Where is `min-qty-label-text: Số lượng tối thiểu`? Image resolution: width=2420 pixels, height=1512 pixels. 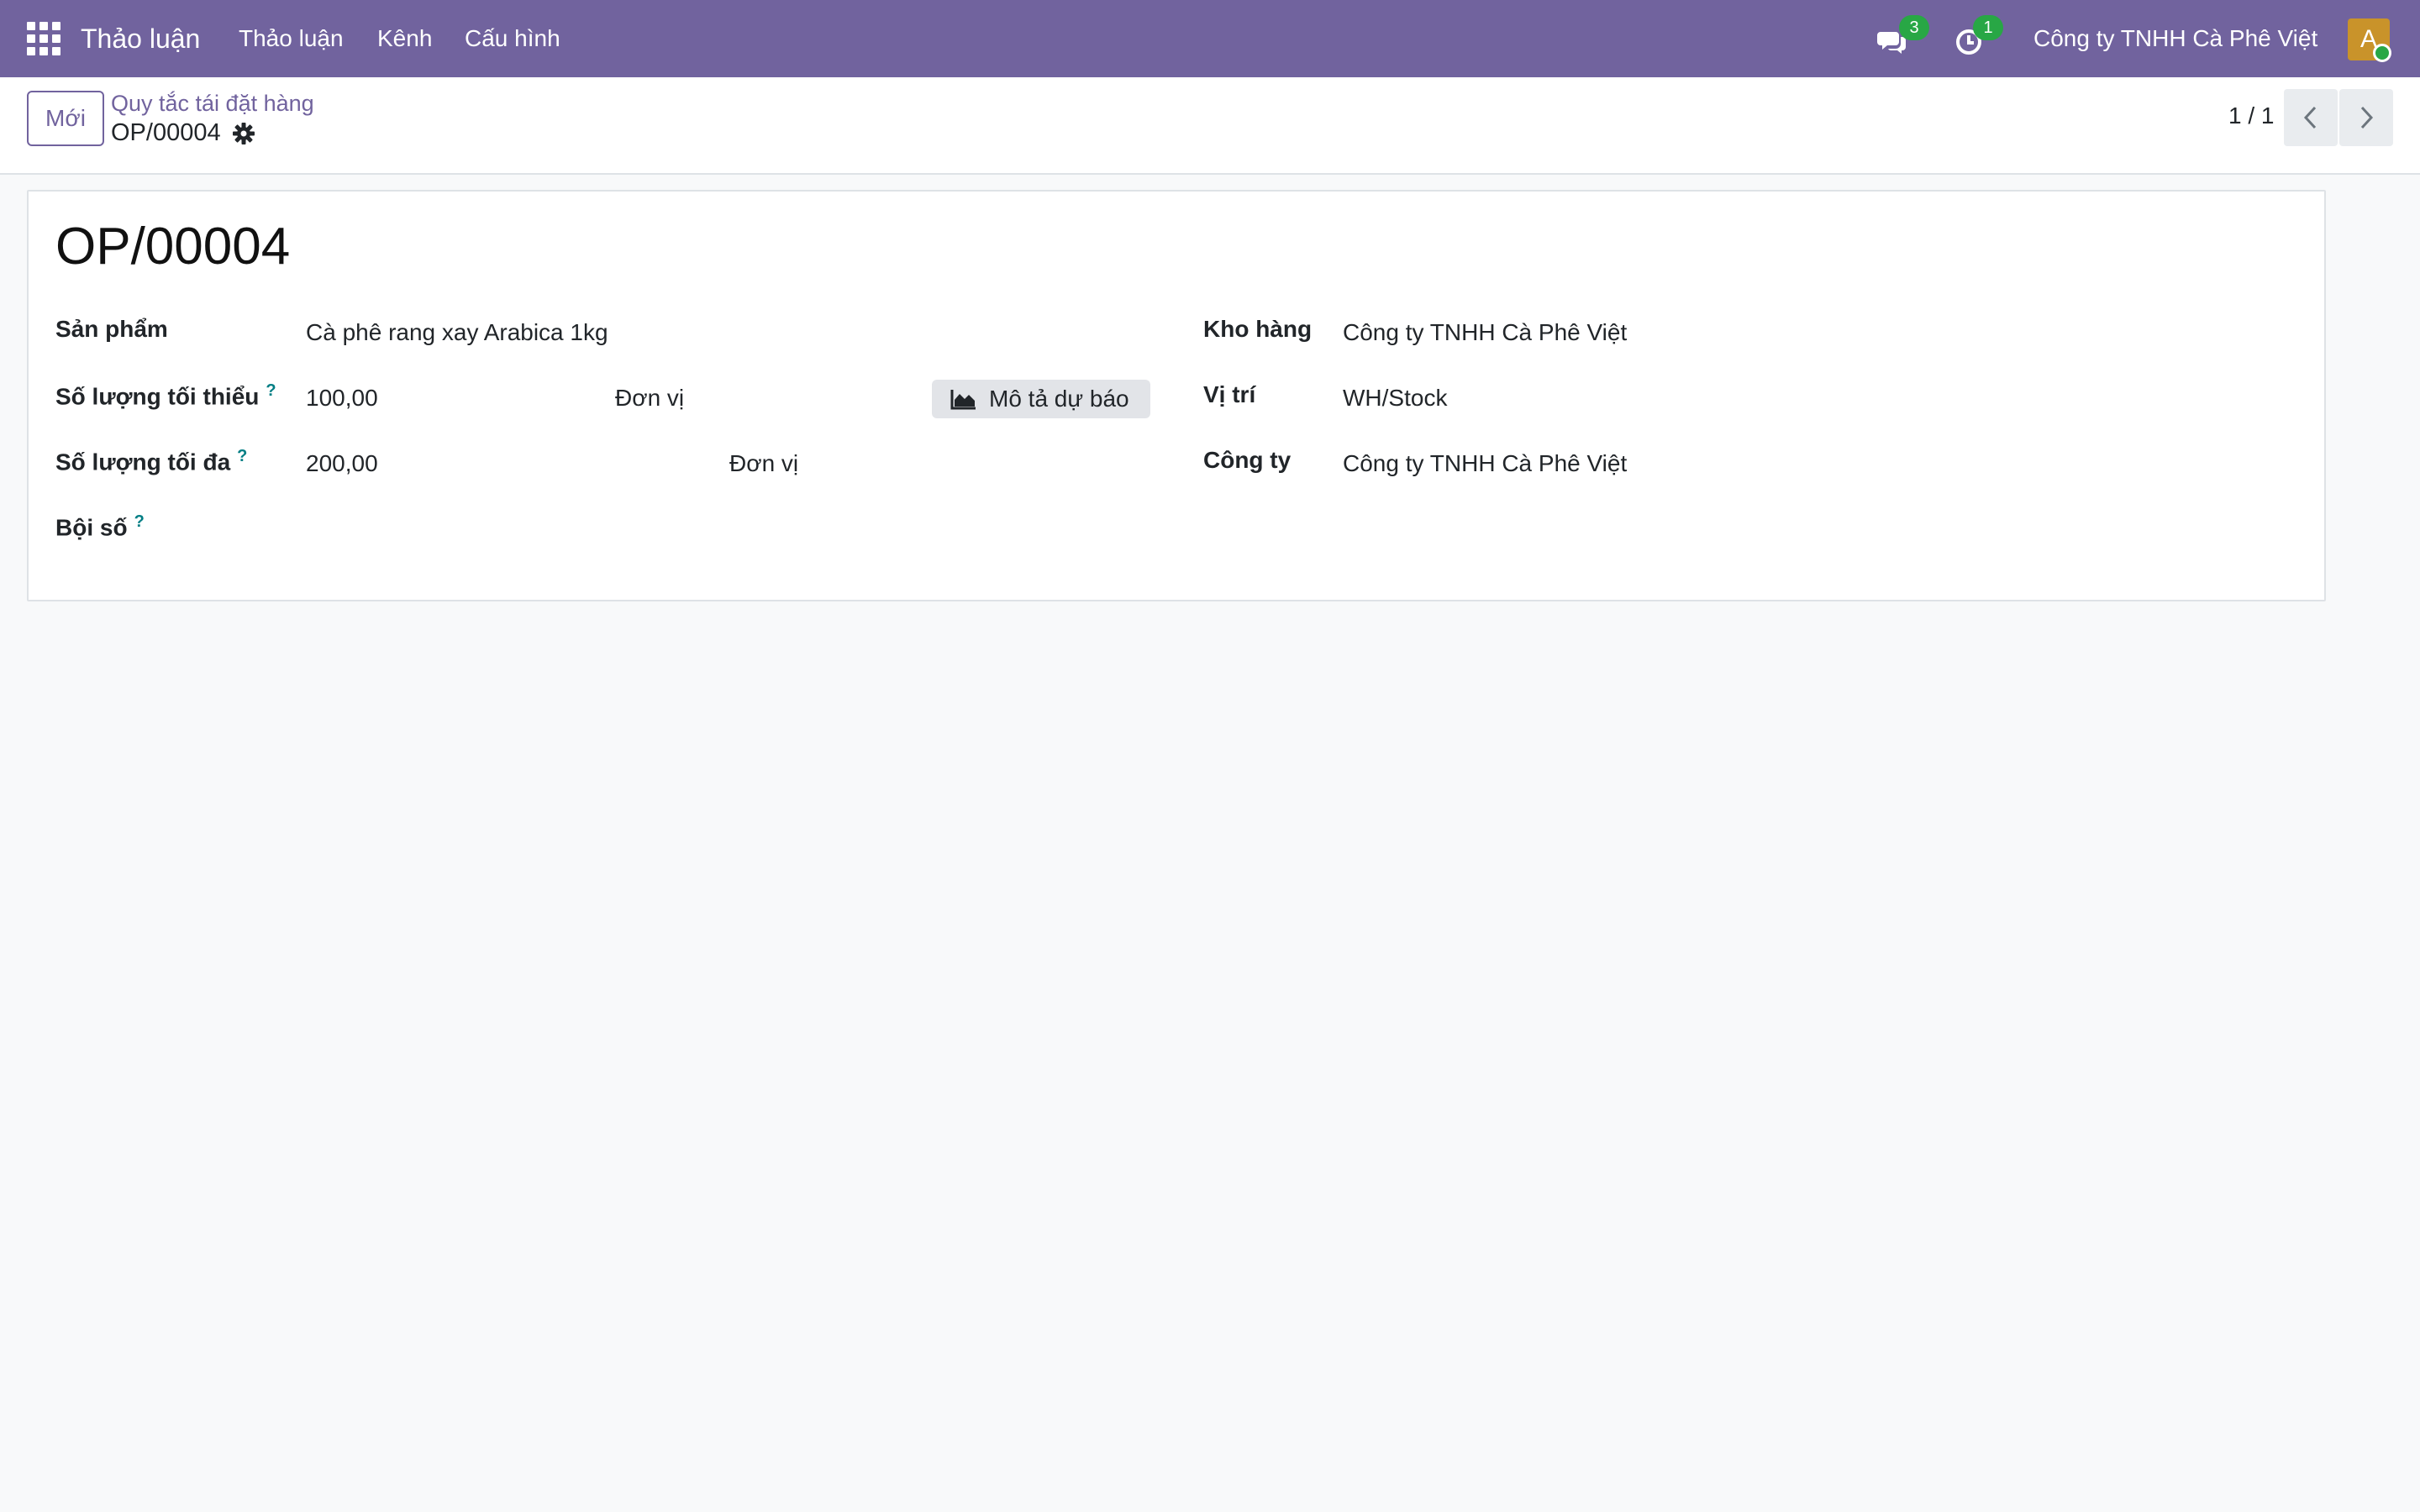 min-qty-label-text: Số lượng tối thiểu is located at coordinates (157, 396).